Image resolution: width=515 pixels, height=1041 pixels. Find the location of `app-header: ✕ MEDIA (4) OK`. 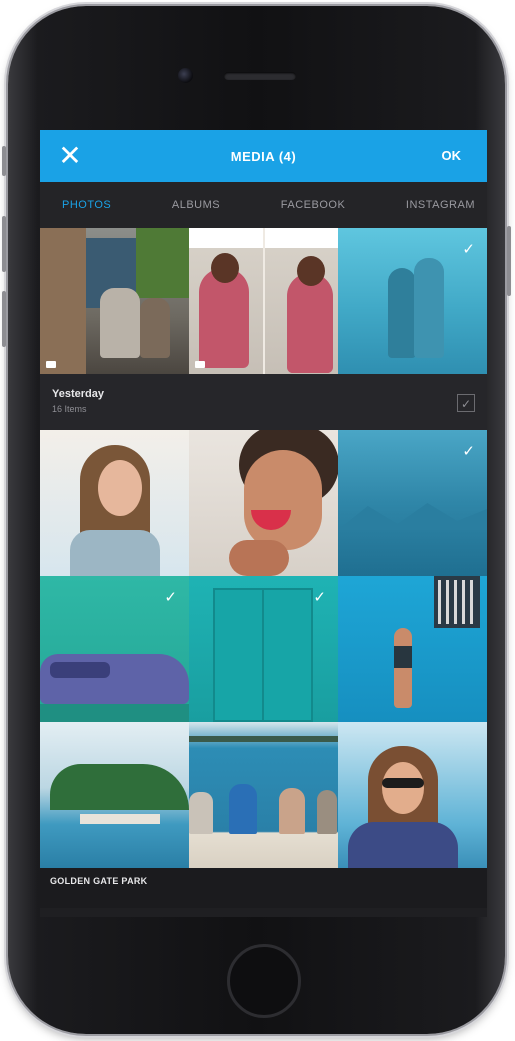

app-header: ✕ MEDIA (4) OK is located at coordinates (263, 156).